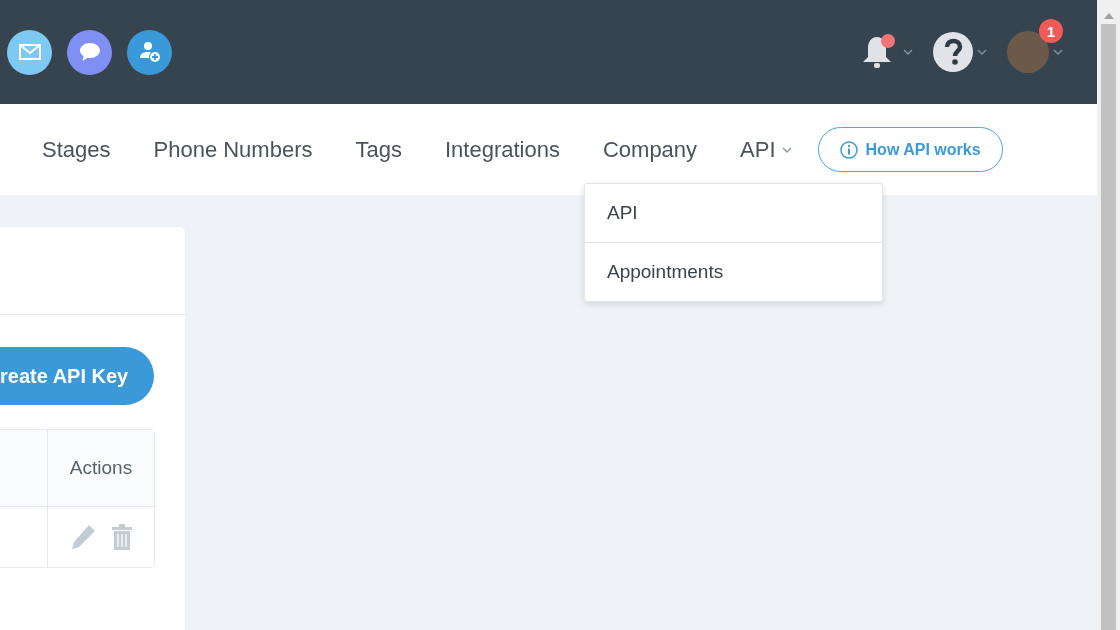 This screenshot has width=1120, height=630. What do you see at coordinates (378, 149) in the screenshot?
I see `nav-tab: Tags` at bounding box center [378, 149].